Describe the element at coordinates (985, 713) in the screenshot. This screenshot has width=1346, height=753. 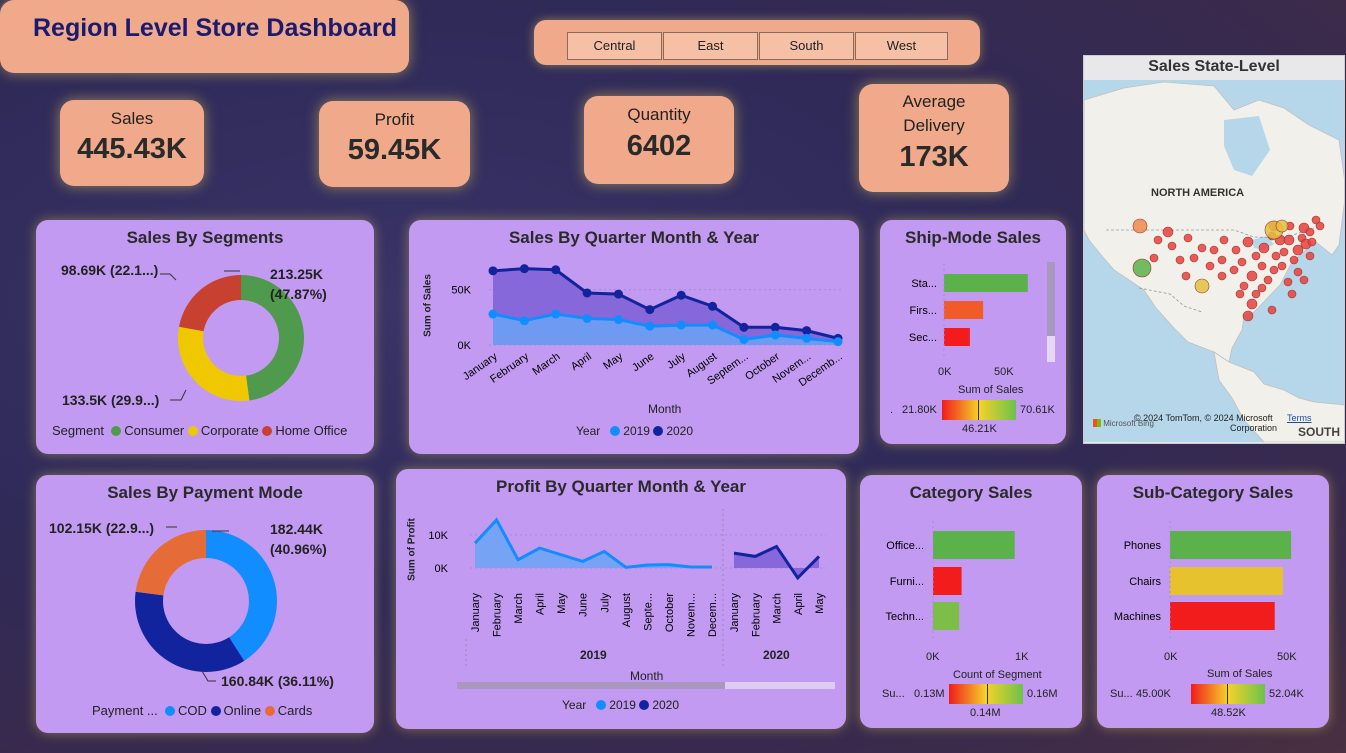
I see `category-gradient-mid: 0.14M` at that location.